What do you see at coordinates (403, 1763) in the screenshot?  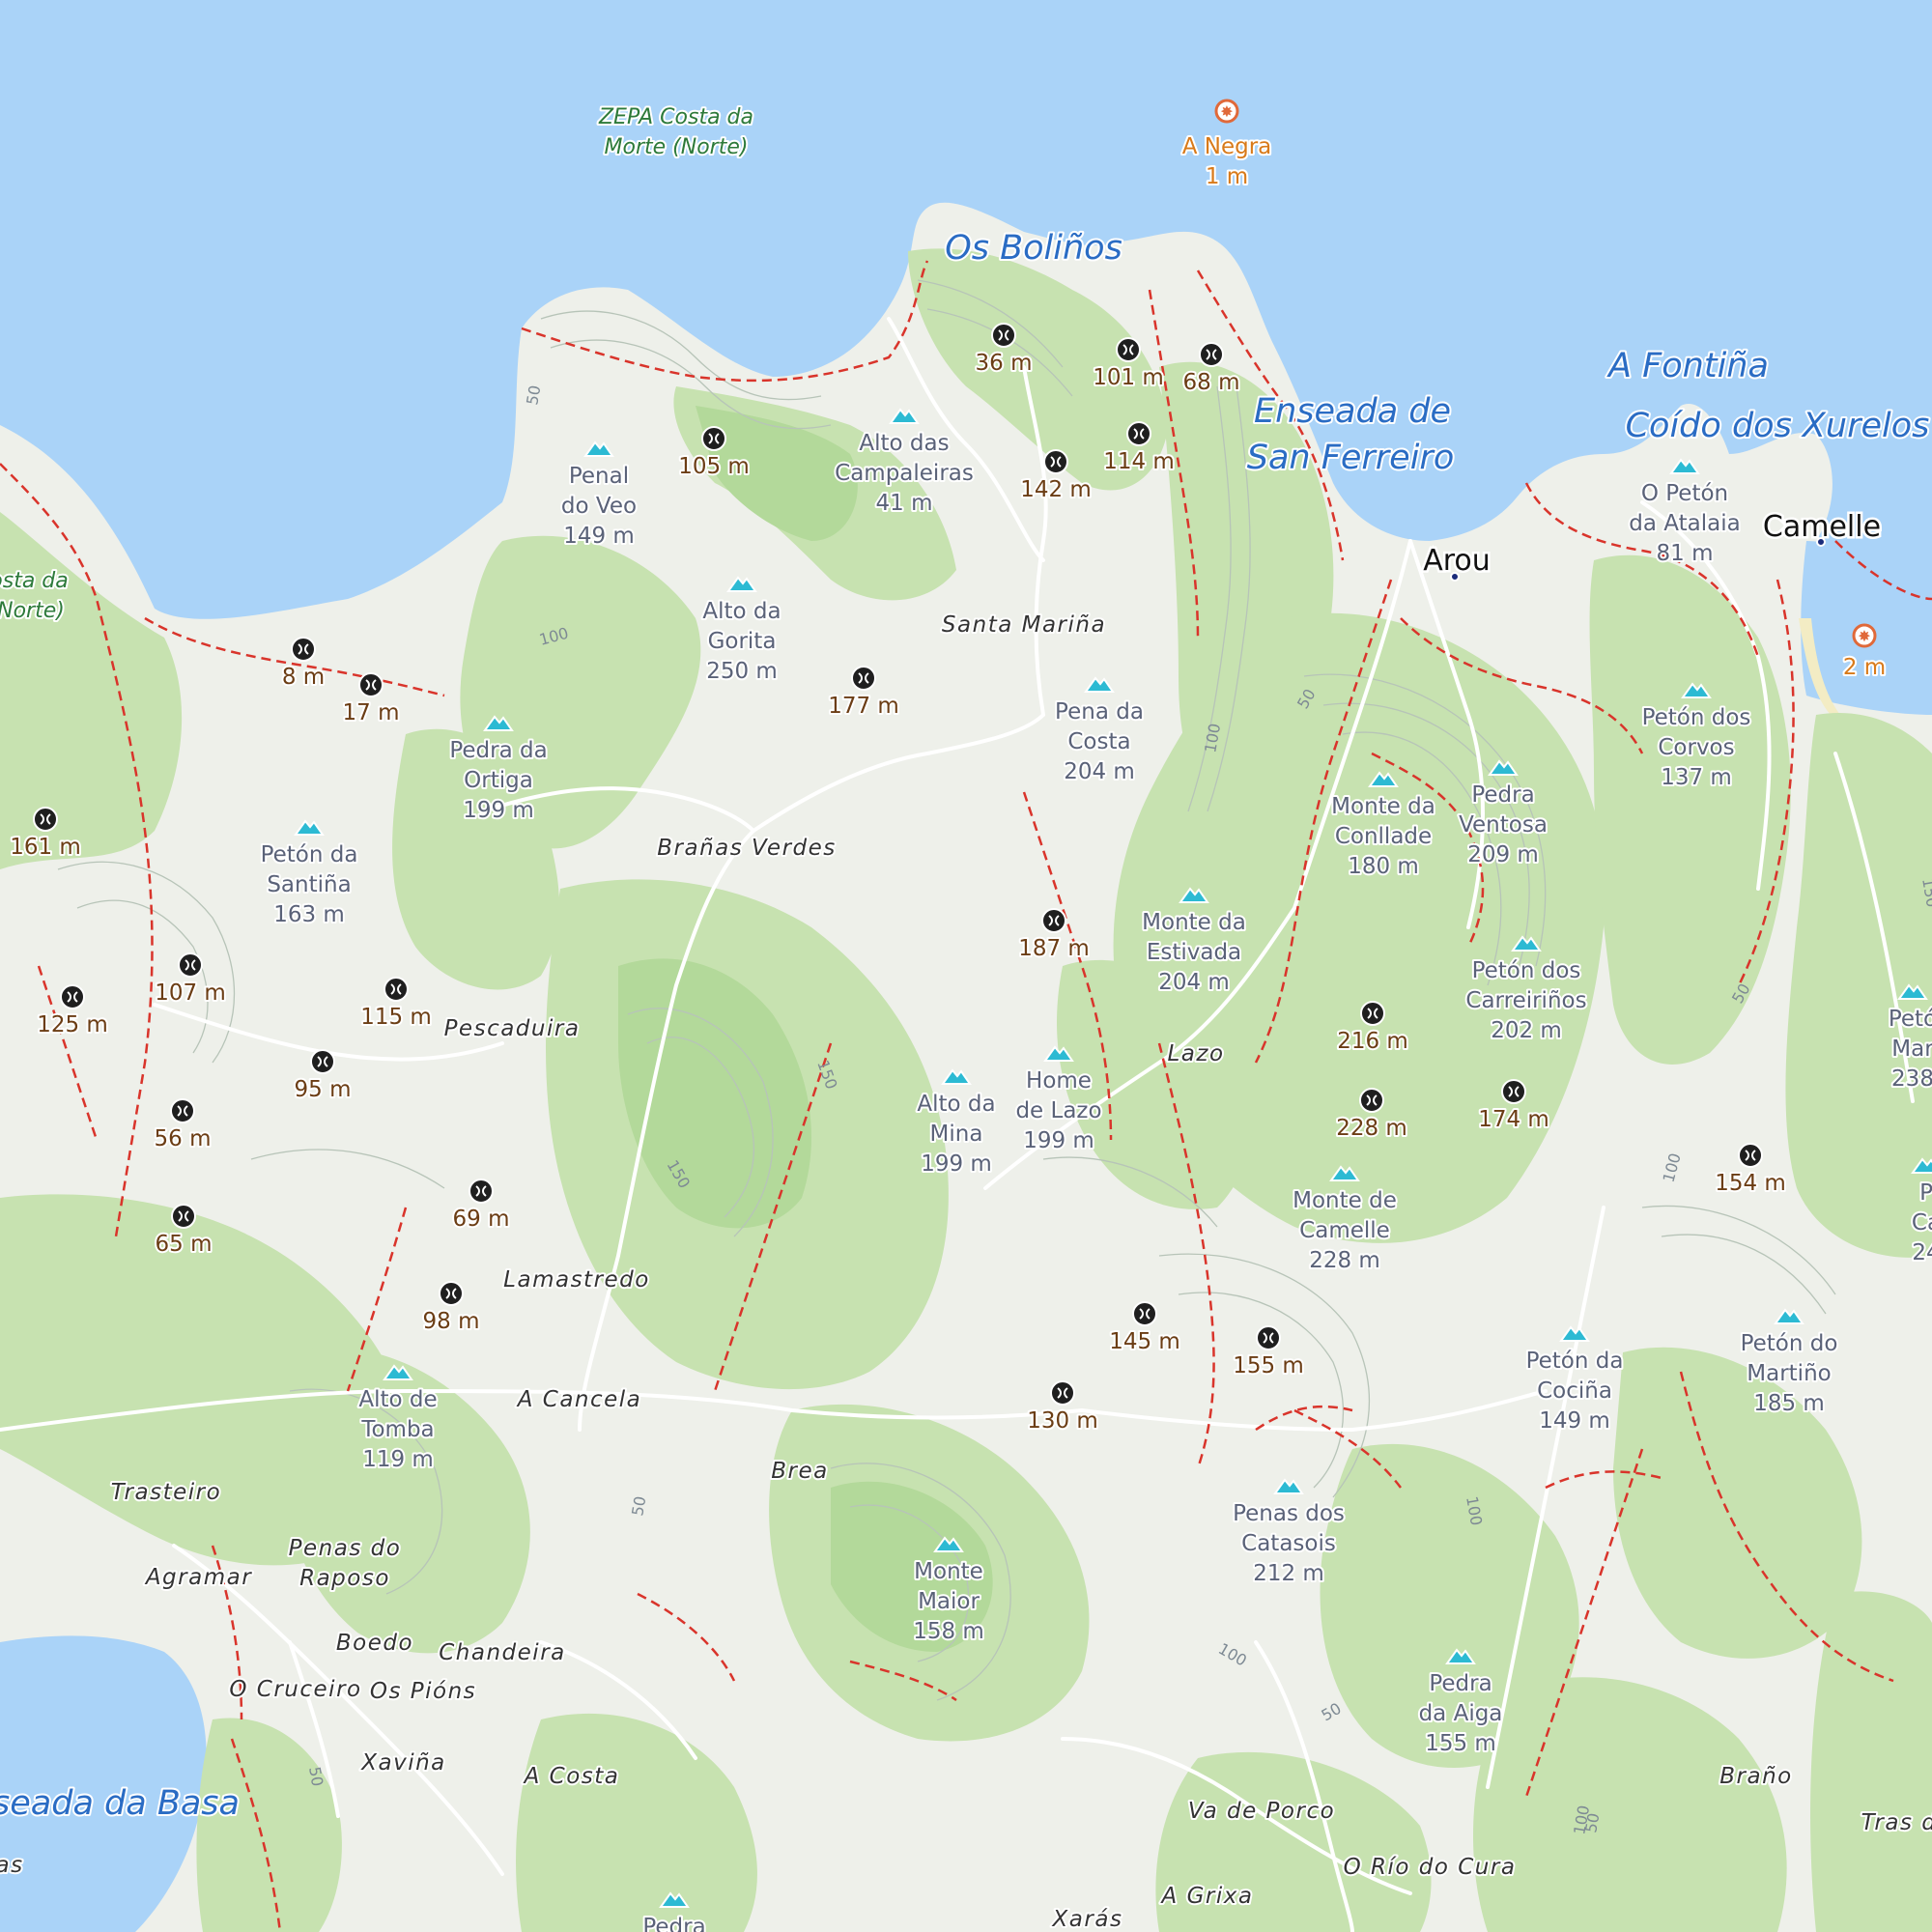 I see `place-label: Xaviña` at bounding box center [403, 1763].